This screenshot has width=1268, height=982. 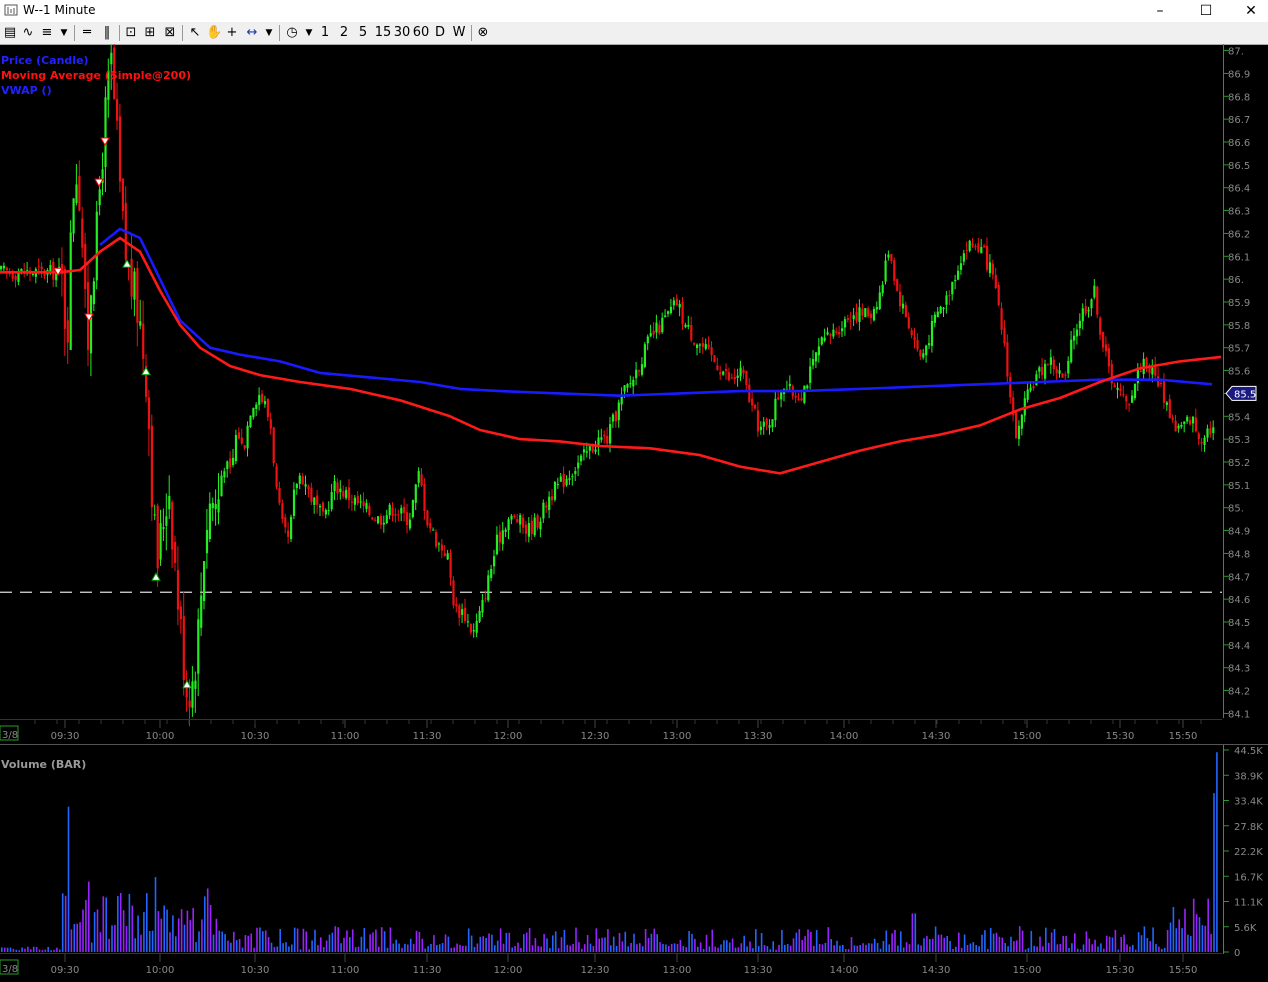 I want to click on measure-icon: ↔, so click(x=252, y=33).